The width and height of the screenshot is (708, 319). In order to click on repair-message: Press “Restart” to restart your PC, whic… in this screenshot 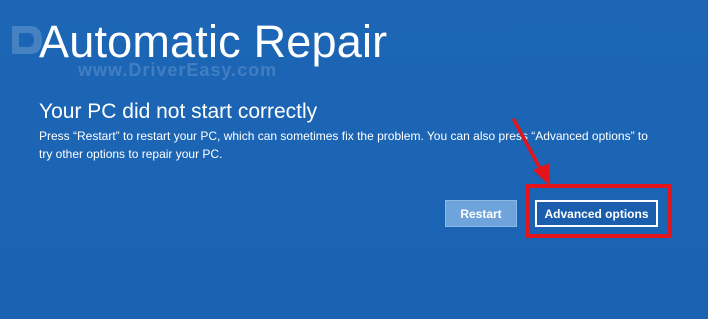, I will do `click(343, 145)`.